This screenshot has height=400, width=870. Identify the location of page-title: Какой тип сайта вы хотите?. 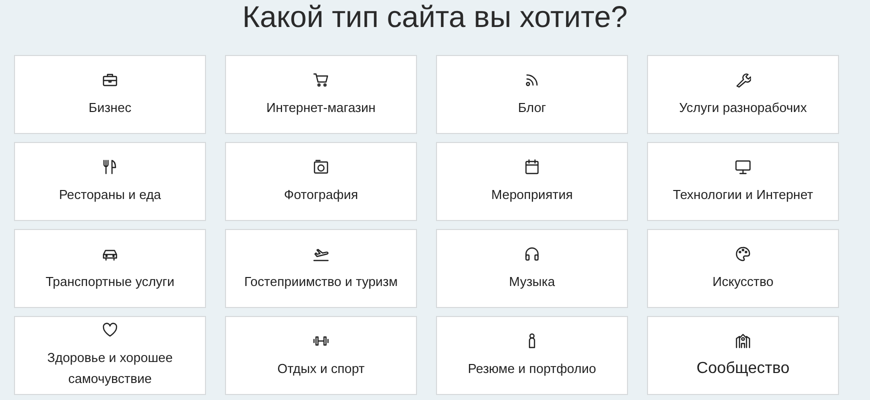
(435, 18).